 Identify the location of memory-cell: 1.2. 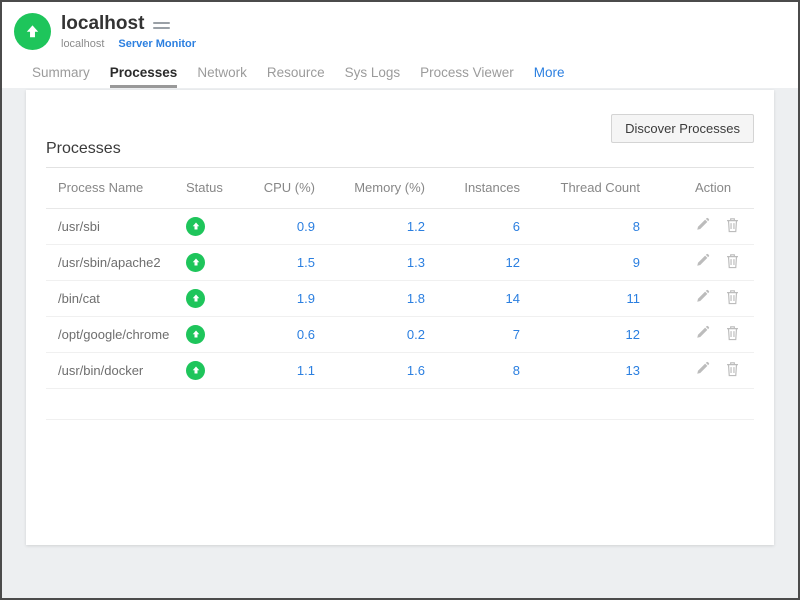
(370, 226).